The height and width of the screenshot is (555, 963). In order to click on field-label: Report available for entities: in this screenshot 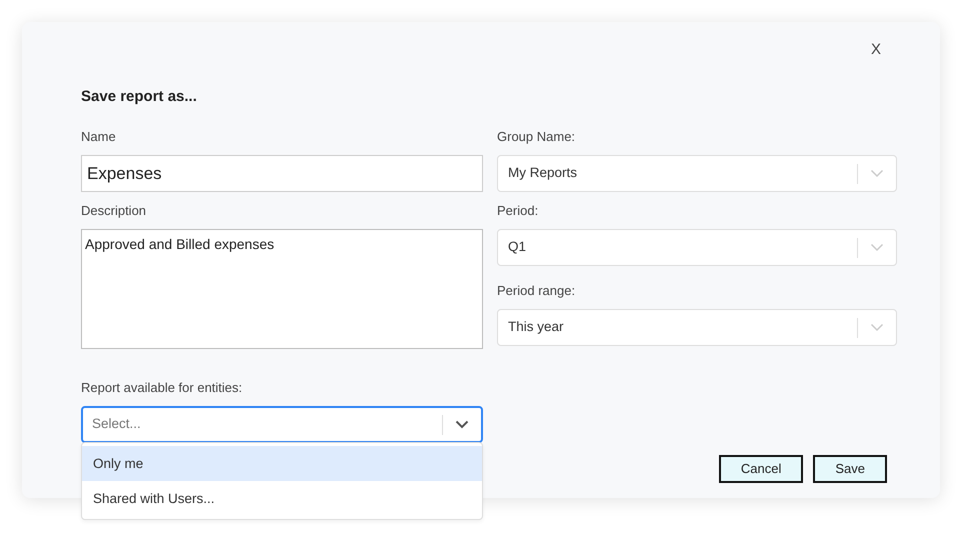, I will do `click(162, 388)`.